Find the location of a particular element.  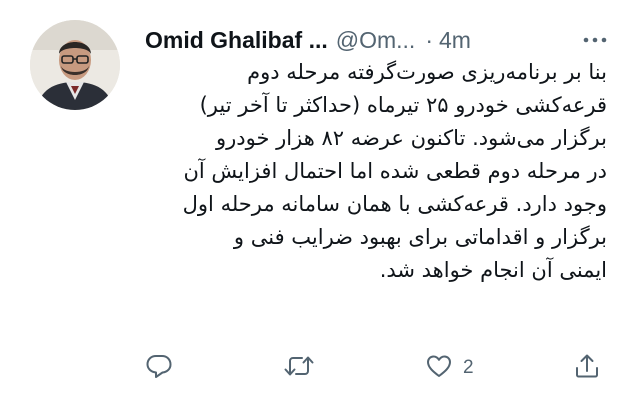

timestamp: 4m is located at coordinates (455, 40).